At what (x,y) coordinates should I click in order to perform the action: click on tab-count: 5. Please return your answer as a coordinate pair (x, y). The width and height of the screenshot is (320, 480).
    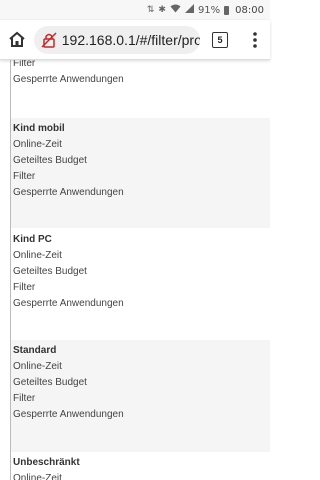
    Looking at the image, I should click on (220, 39).